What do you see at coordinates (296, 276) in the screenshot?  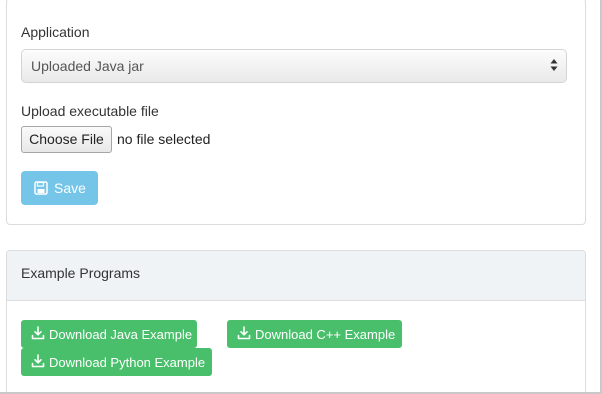 I see `examples-header: Example Programs` at bounding box center [296, 276].